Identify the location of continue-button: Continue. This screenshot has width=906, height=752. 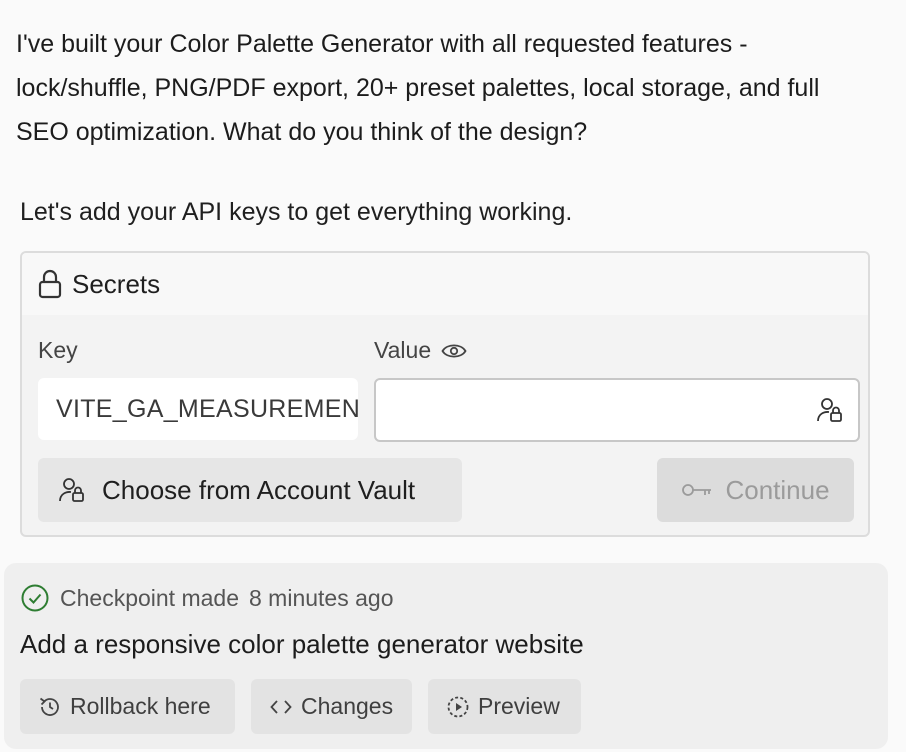
(755, 490).